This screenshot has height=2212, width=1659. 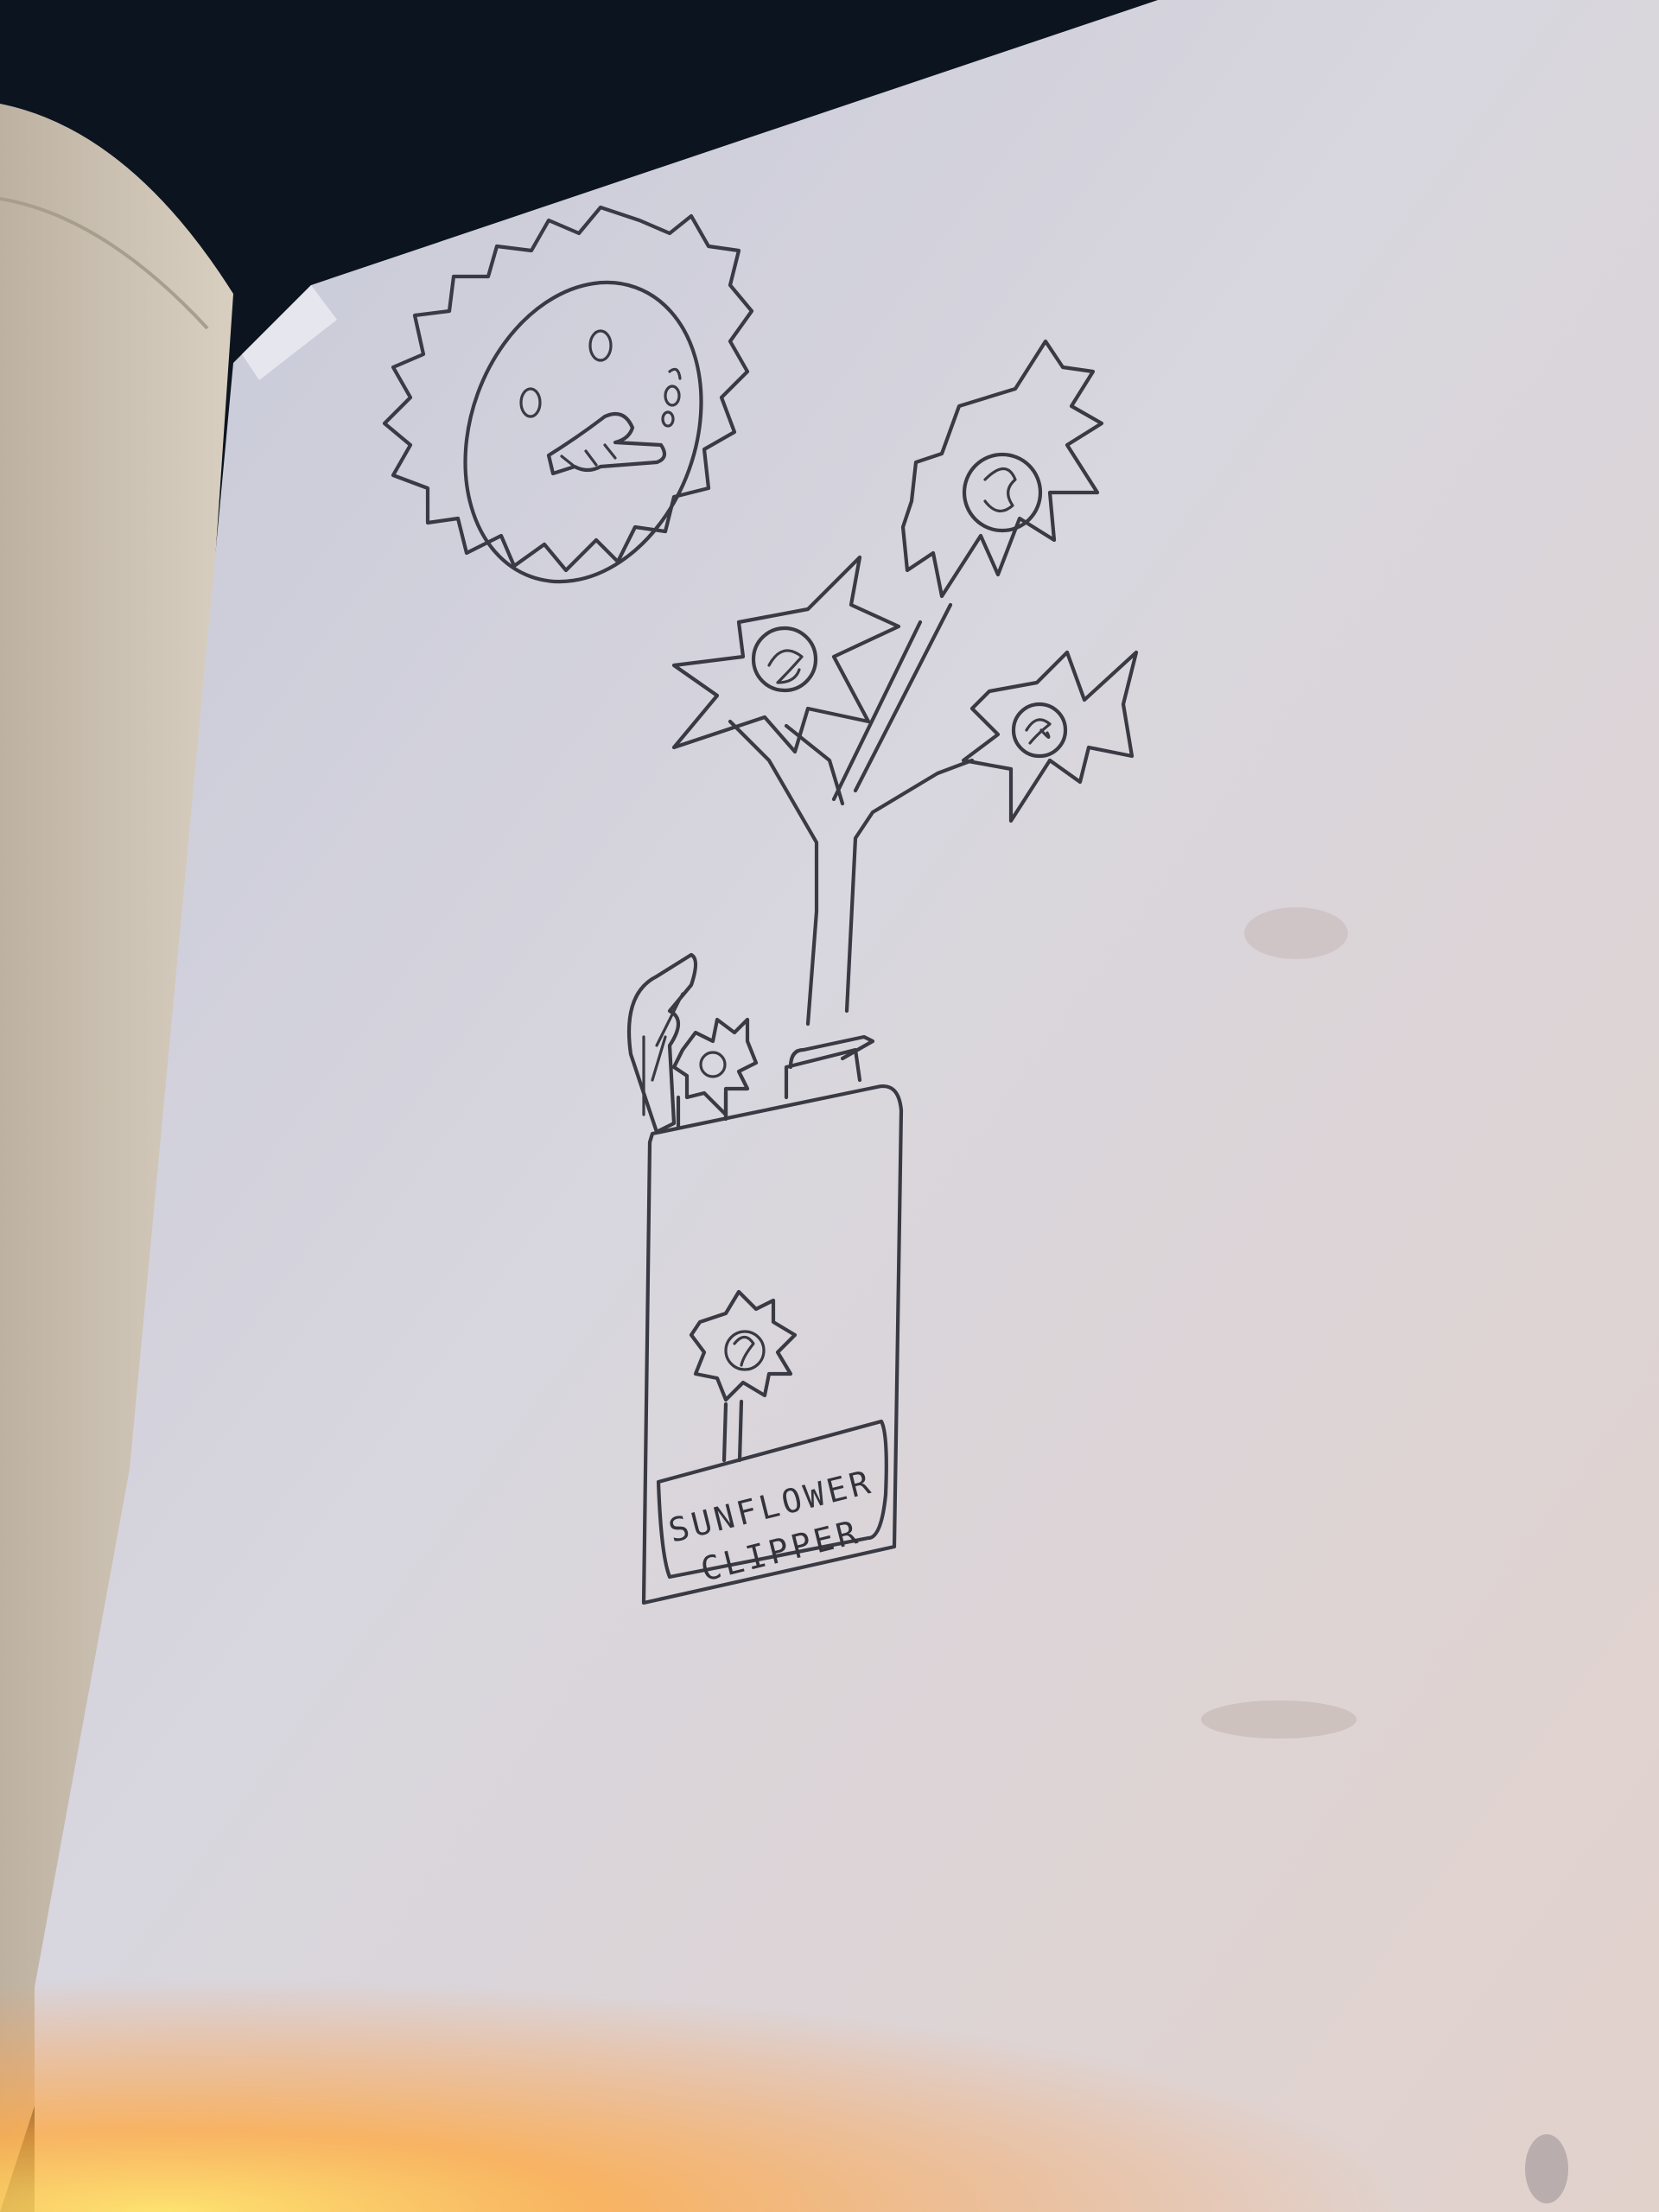 I want to click on light-leak, so click(x=829, y=2056).